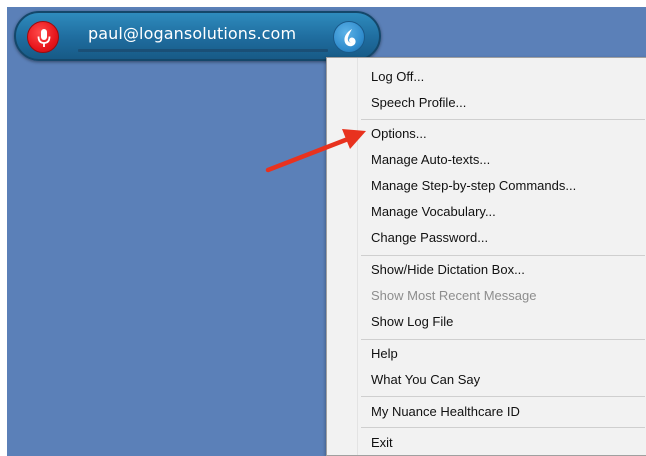 The width and height of the screenshot is (646, 456). Describe the element at coordinates (445, 412) in the screenshot. I see `menu-item-my-nuance-healthcare-id: My Nuance Healthcare ID` at that location.